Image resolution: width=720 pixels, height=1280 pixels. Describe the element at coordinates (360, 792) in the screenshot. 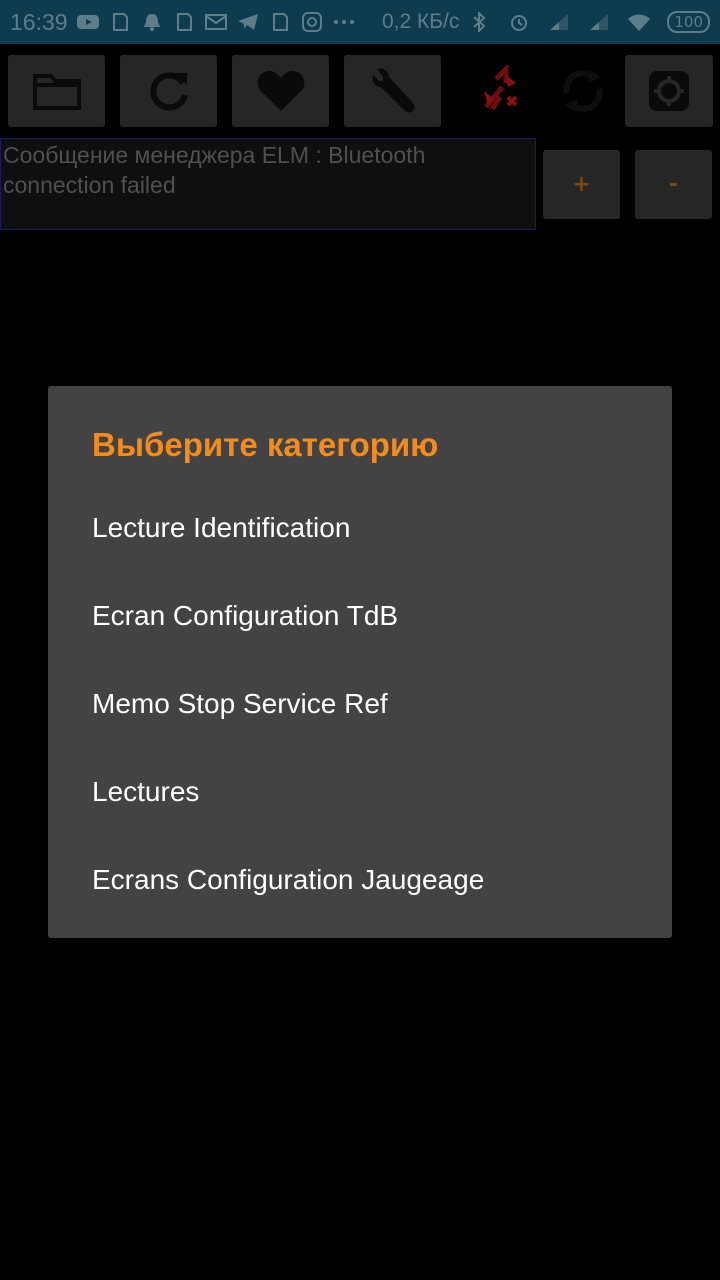

I see `dialog-item-lectures: Lectures` at that location.